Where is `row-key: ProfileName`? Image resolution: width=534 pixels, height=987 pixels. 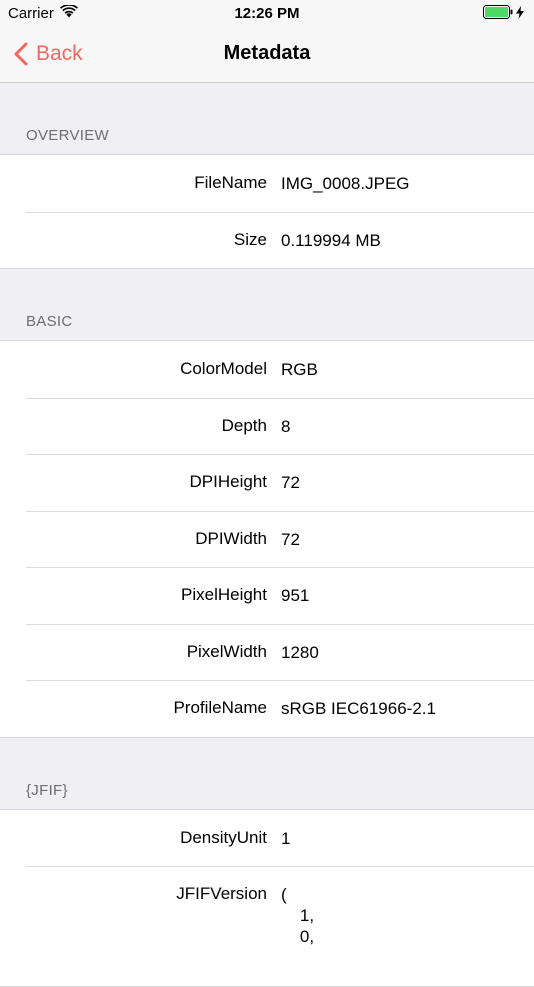
row-key: ProfileName is located at coordinates (133, 699).